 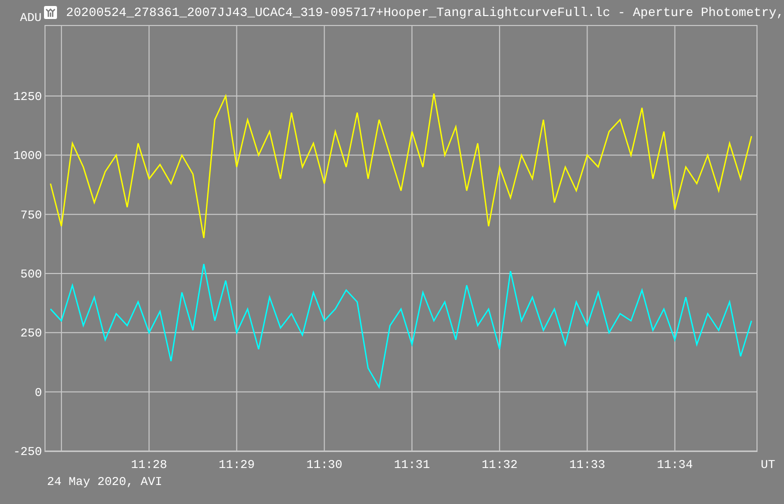 I want to click on y-tick-label: 1250, so click(x=27, y=97).